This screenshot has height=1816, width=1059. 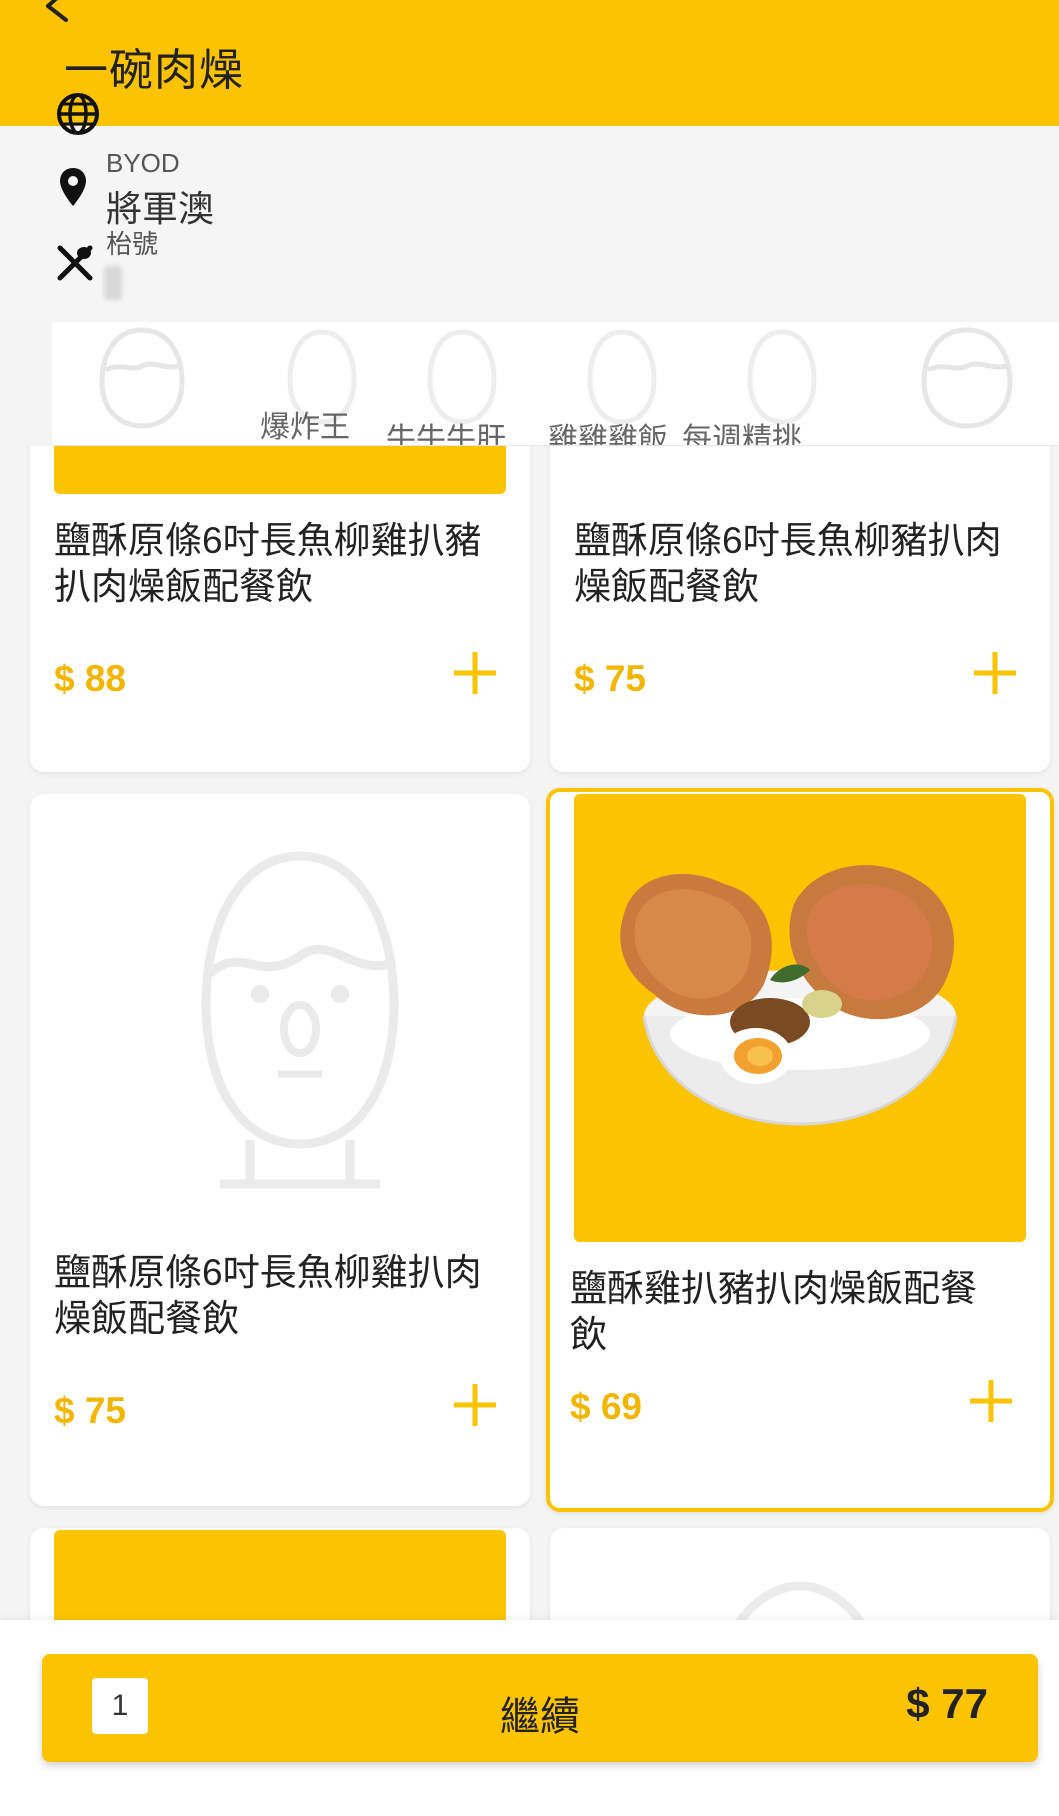 I want to click on rice-bowl-photo, so click(x=789, y=995).